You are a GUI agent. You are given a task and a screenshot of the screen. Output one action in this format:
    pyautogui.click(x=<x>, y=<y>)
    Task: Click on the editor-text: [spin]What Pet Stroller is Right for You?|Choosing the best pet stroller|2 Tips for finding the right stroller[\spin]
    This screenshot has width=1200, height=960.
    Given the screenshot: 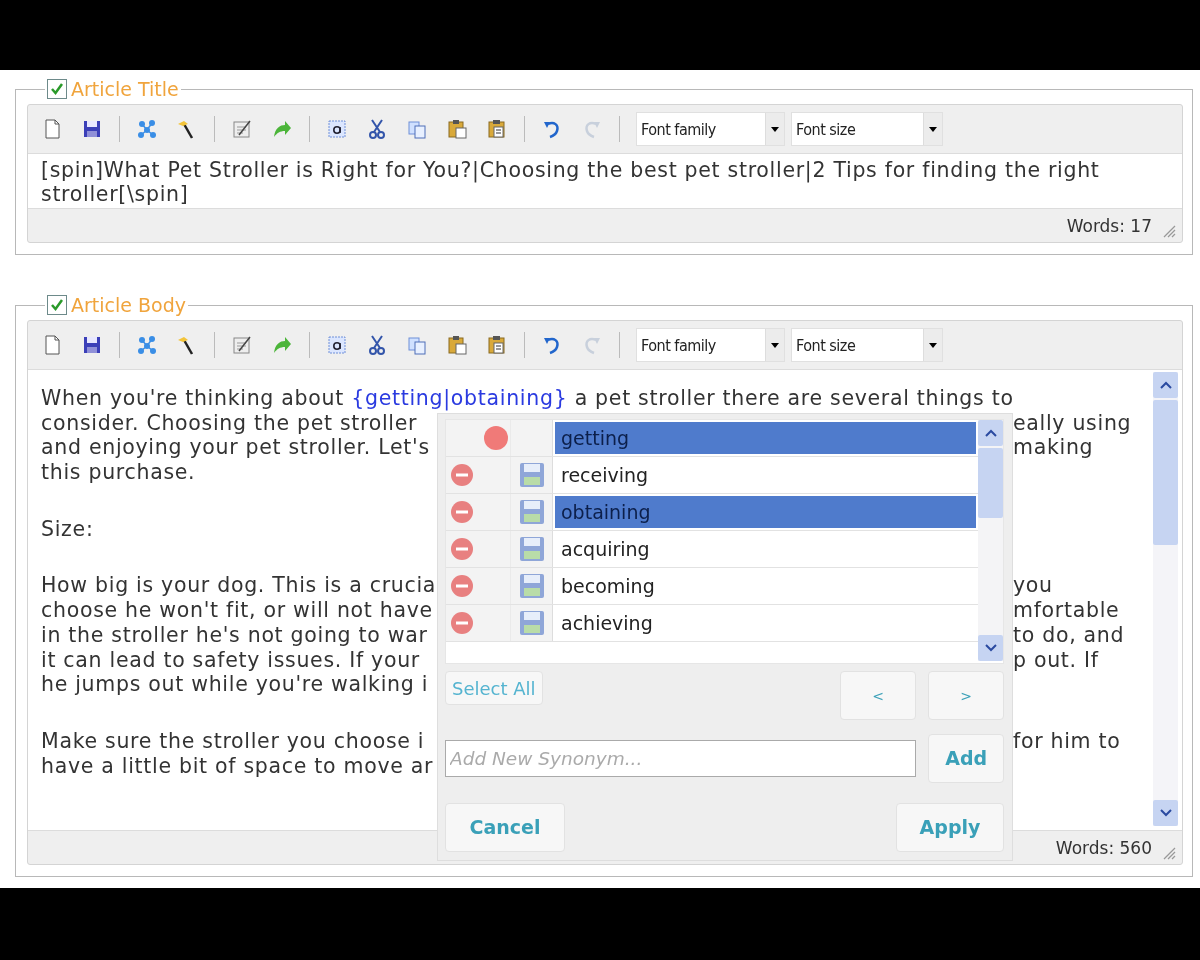 What is the action you would take?
    pyautogui.click(x=571, y=182)
    